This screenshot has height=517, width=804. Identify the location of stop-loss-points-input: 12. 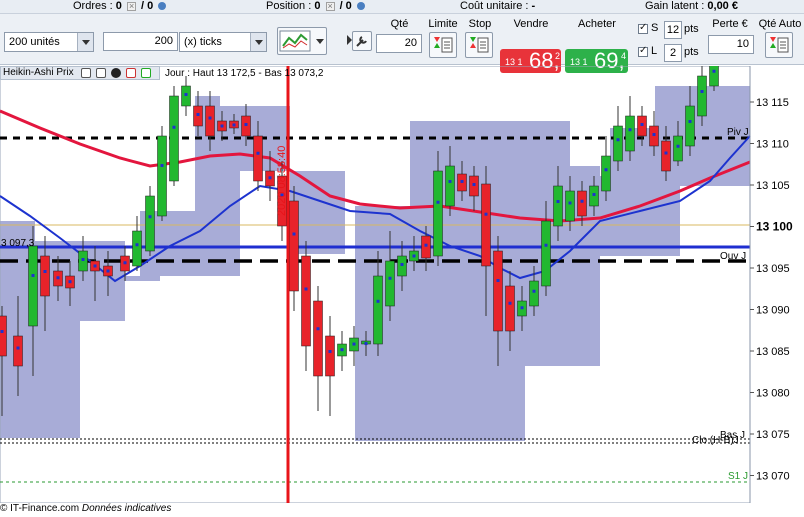
(673, 30).